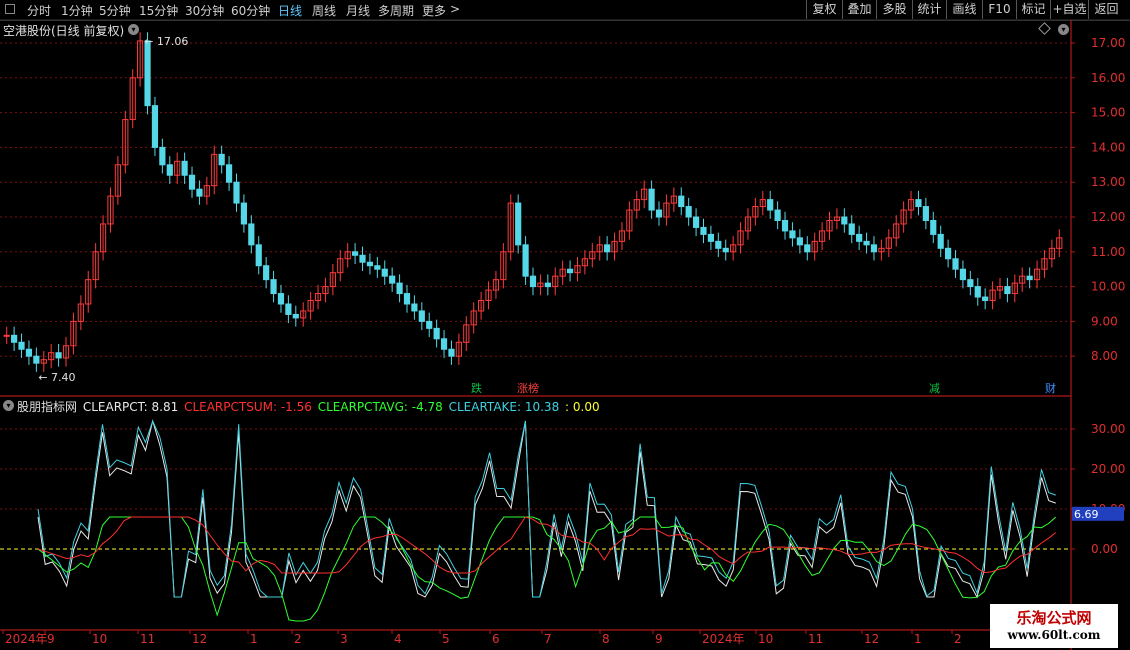  What do you see at coordinates (1108, 43) in the screenshot?
I see `y-tick-label: 17.00` at bounding box center [1108, 43].